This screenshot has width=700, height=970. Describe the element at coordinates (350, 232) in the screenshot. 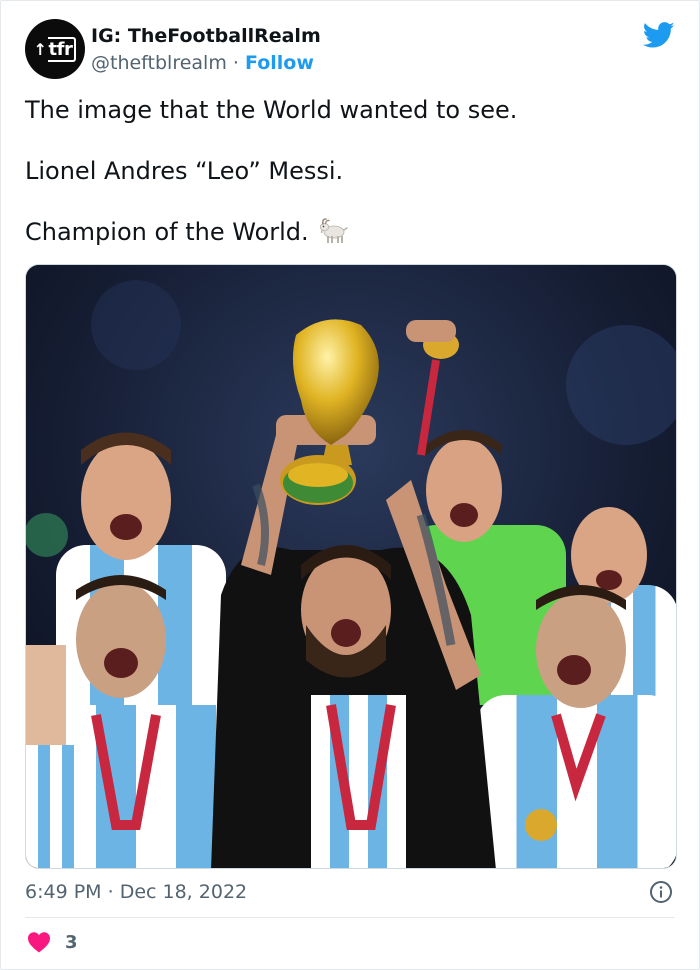

I see `tweet-line-3: Champion of the World.` at that location.